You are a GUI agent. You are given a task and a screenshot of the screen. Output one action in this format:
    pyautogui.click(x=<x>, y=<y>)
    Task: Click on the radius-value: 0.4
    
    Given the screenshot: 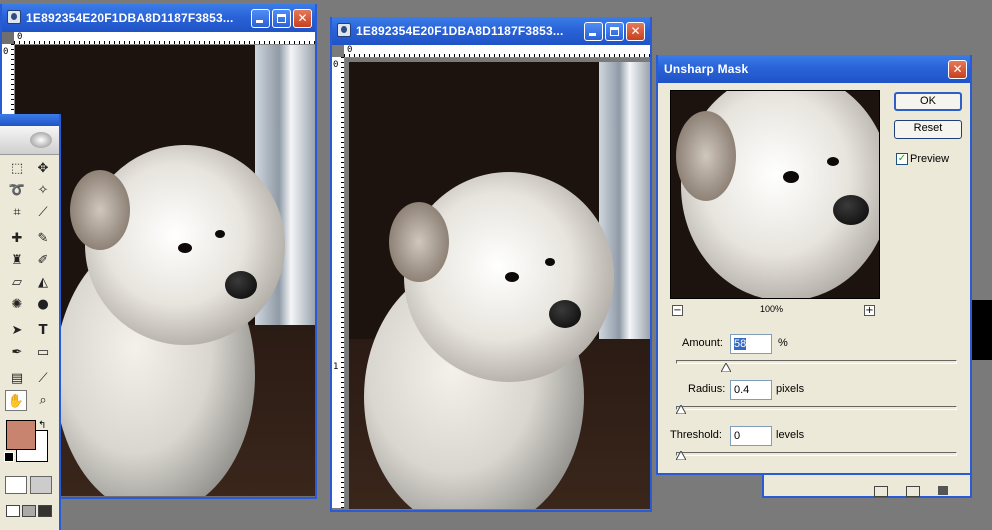 What is the action you would take?
    pyautogui.click(x=742, y=390)
    